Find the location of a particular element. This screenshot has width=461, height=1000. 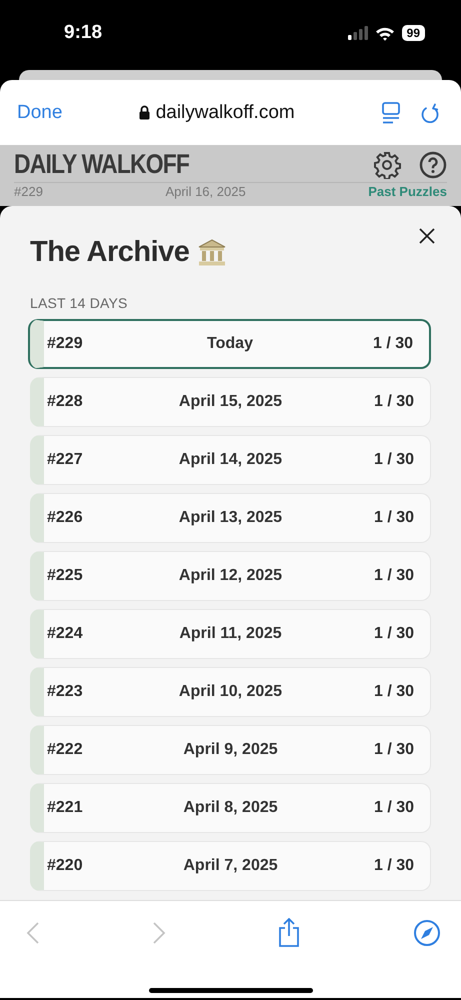

puzzle-row: #229 Today 1 / 30 is located at coordinates (230, 344).